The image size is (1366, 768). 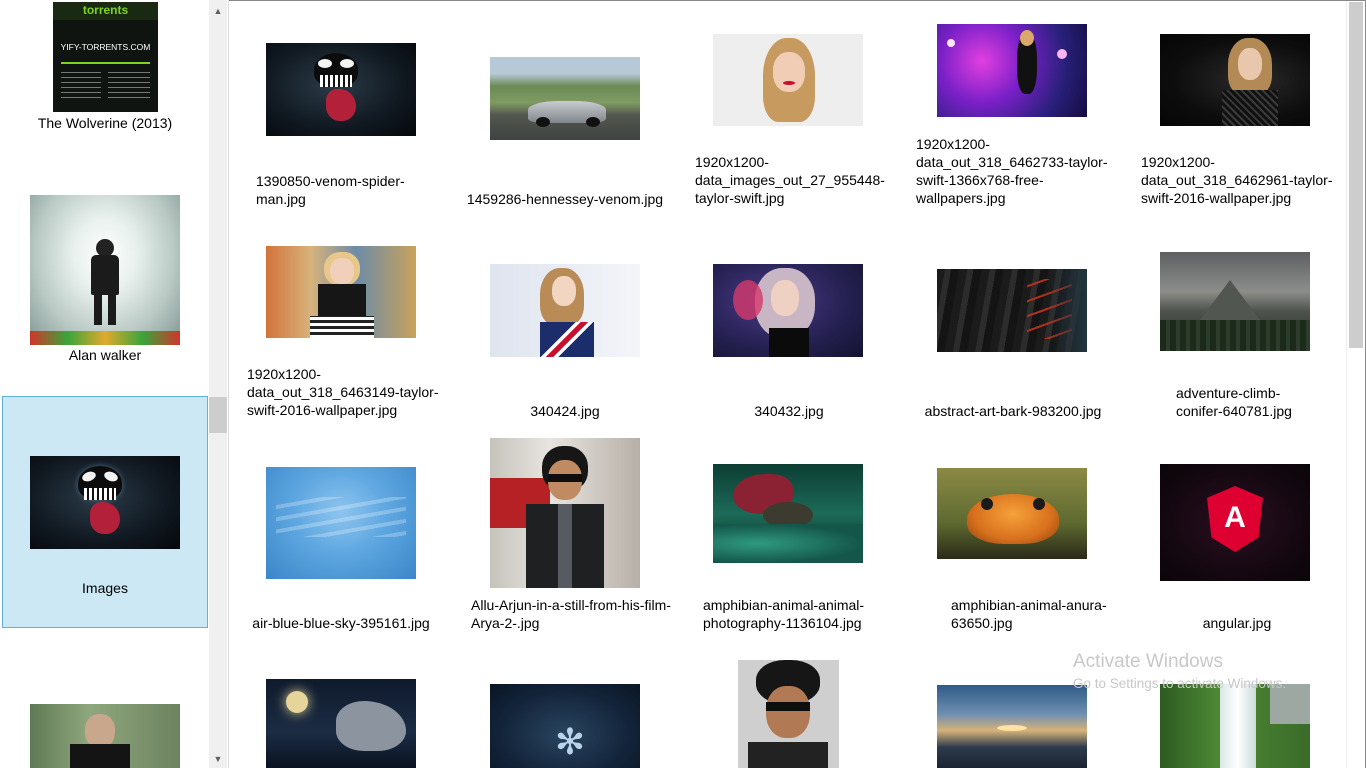 What do you see at coordinates (341, 623) in the screenshot?
I see `image-caption: air-blue-blue-sky-395161.jpg` at bounding box center [341, 623].